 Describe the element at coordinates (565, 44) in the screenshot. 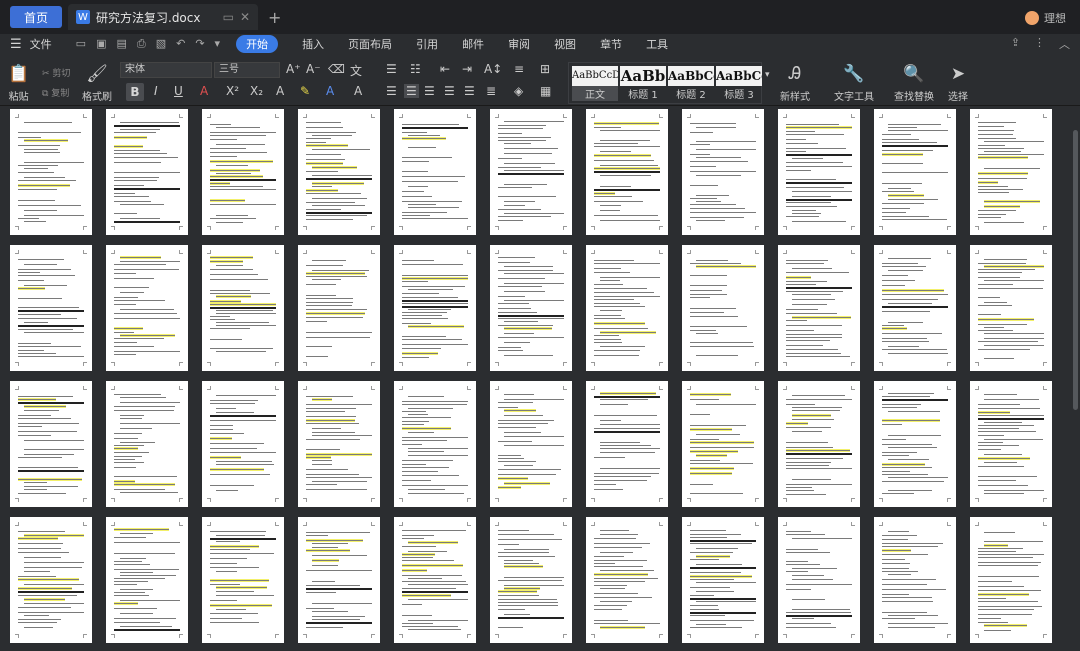

I see `tab-view: 视图` at that location.